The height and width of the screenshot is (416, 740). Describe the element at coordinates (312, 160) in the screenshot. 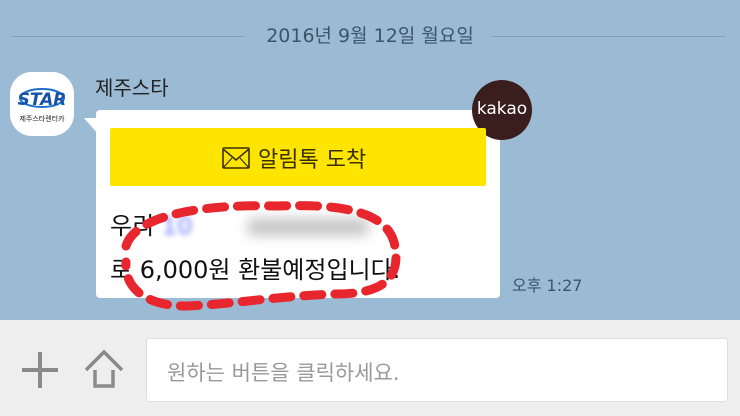

I see `notice-title: 알림톡 도착` at that location.